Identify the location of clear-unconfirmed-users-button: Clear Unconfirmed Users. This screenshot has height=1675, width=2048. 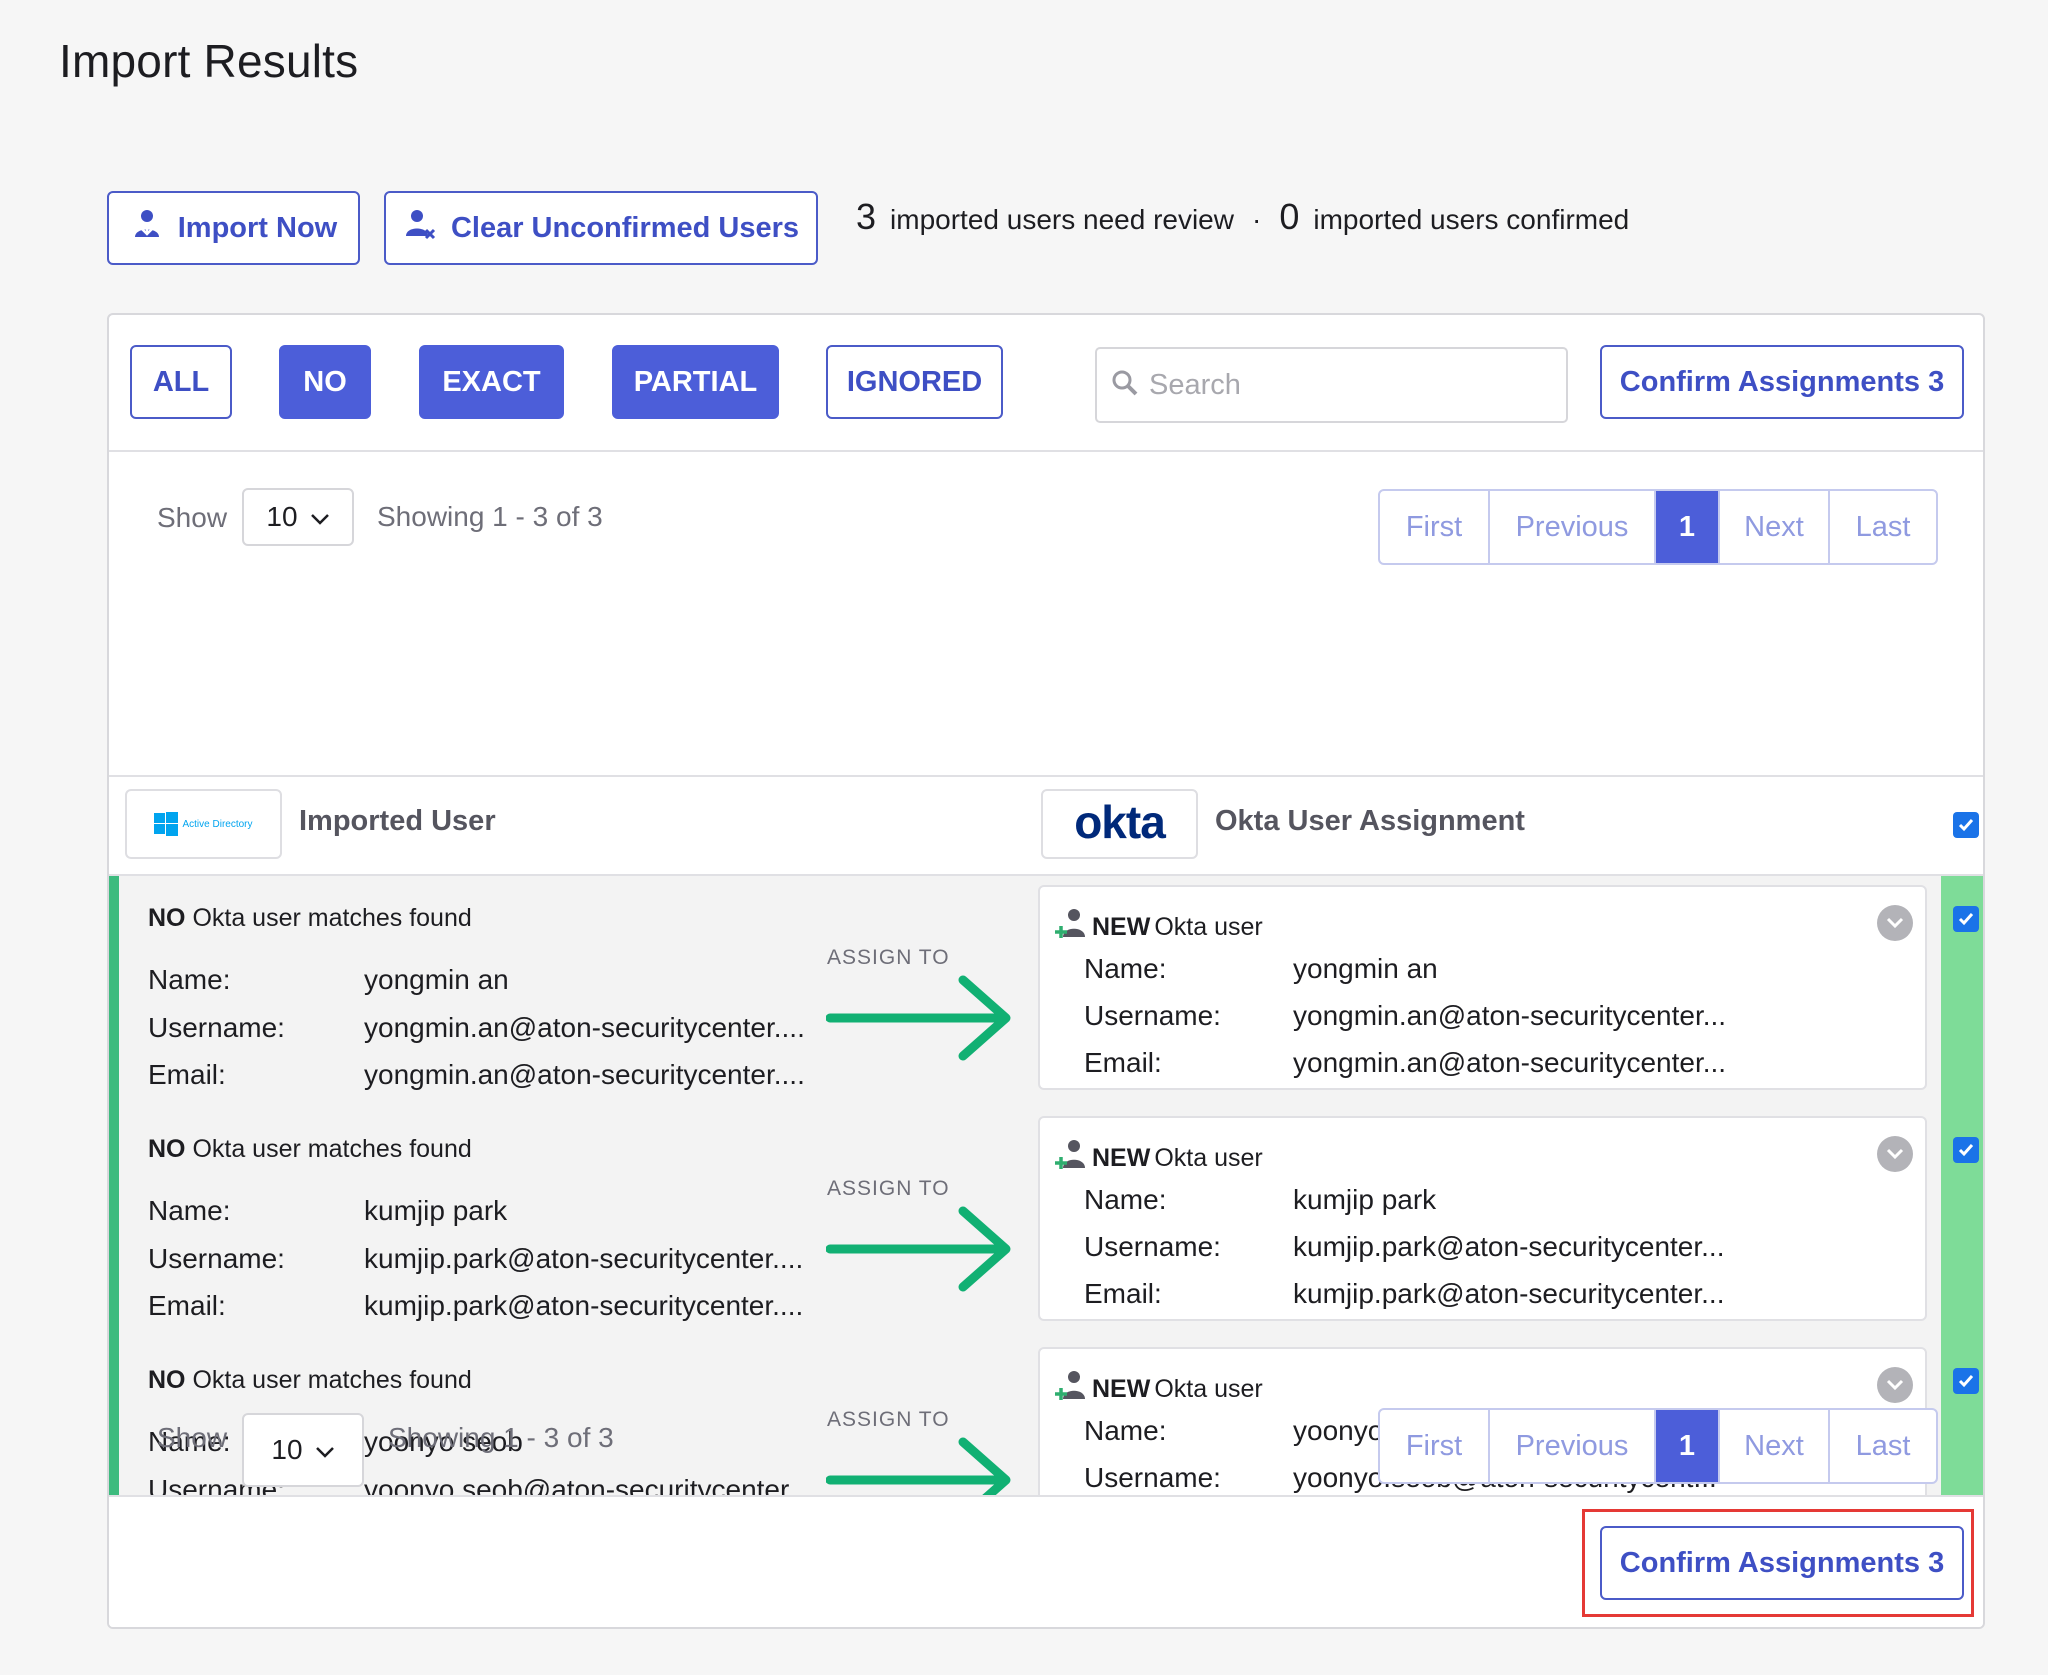
(601, 228).